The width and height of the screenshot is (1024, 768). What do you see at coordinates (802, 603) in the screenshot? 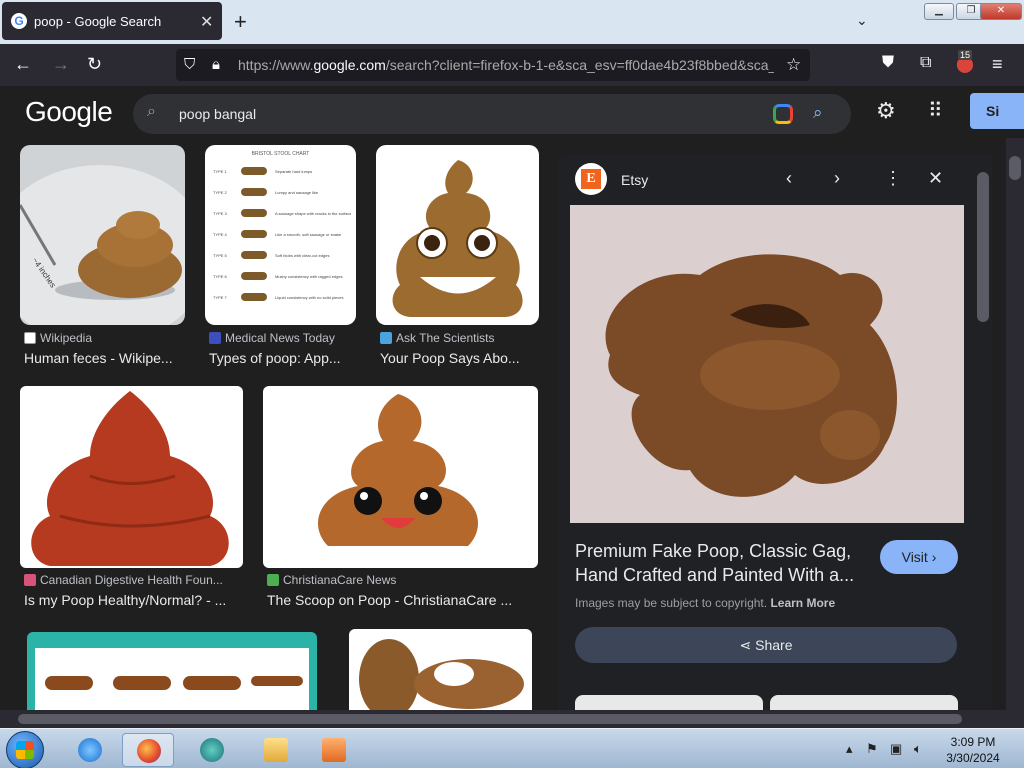
I see `learn-more-link: Learn More` at bounding box center [802, 603].